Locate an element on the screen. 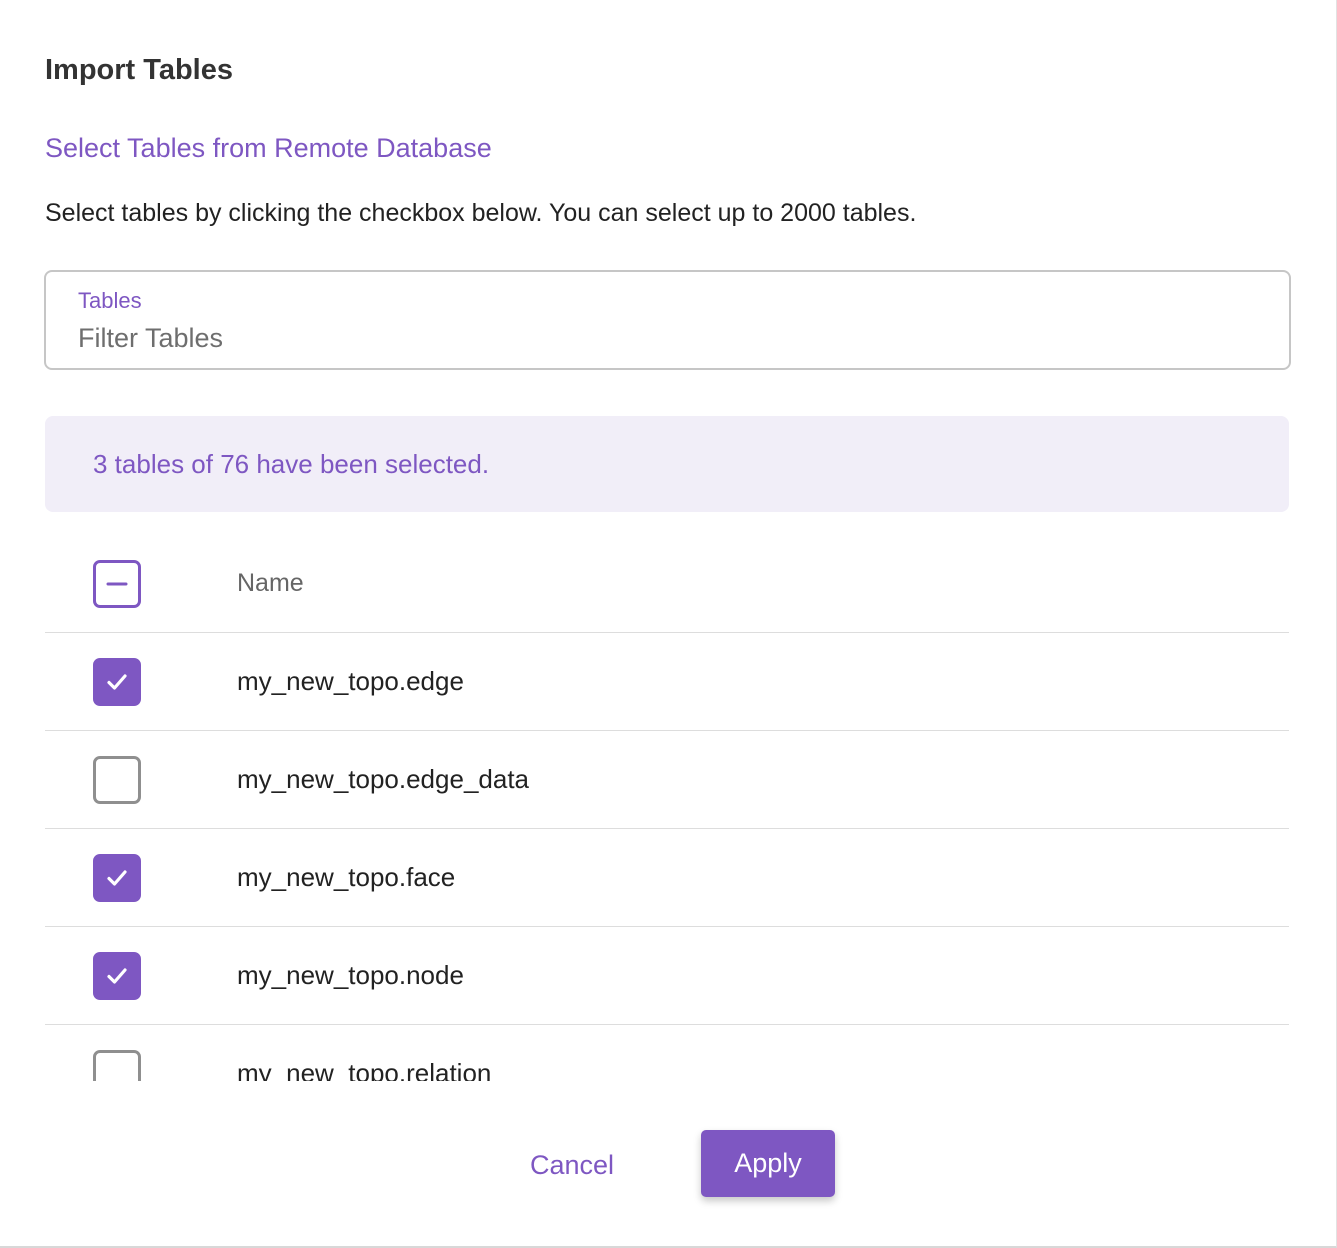  dialog-footer: Cancel Apply is located at coordinates (668, 1165).